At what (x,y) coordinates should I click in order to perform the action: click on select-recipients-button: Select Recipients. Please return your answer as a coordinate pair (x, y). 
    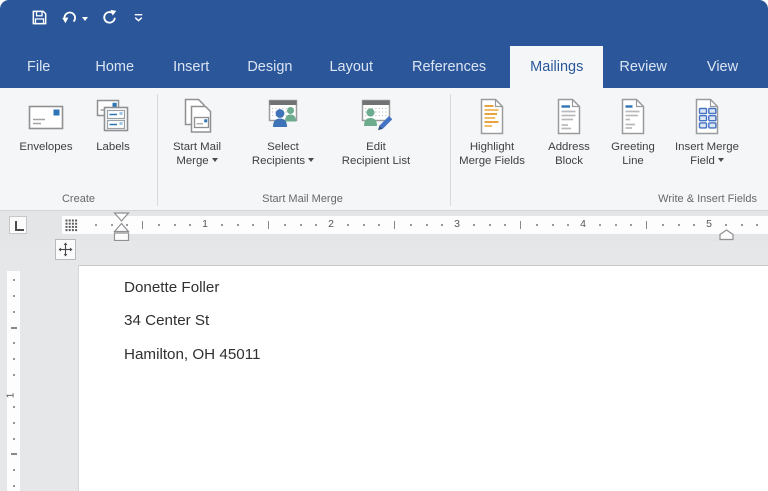
    Looking at the image, I should click on (283, 142).